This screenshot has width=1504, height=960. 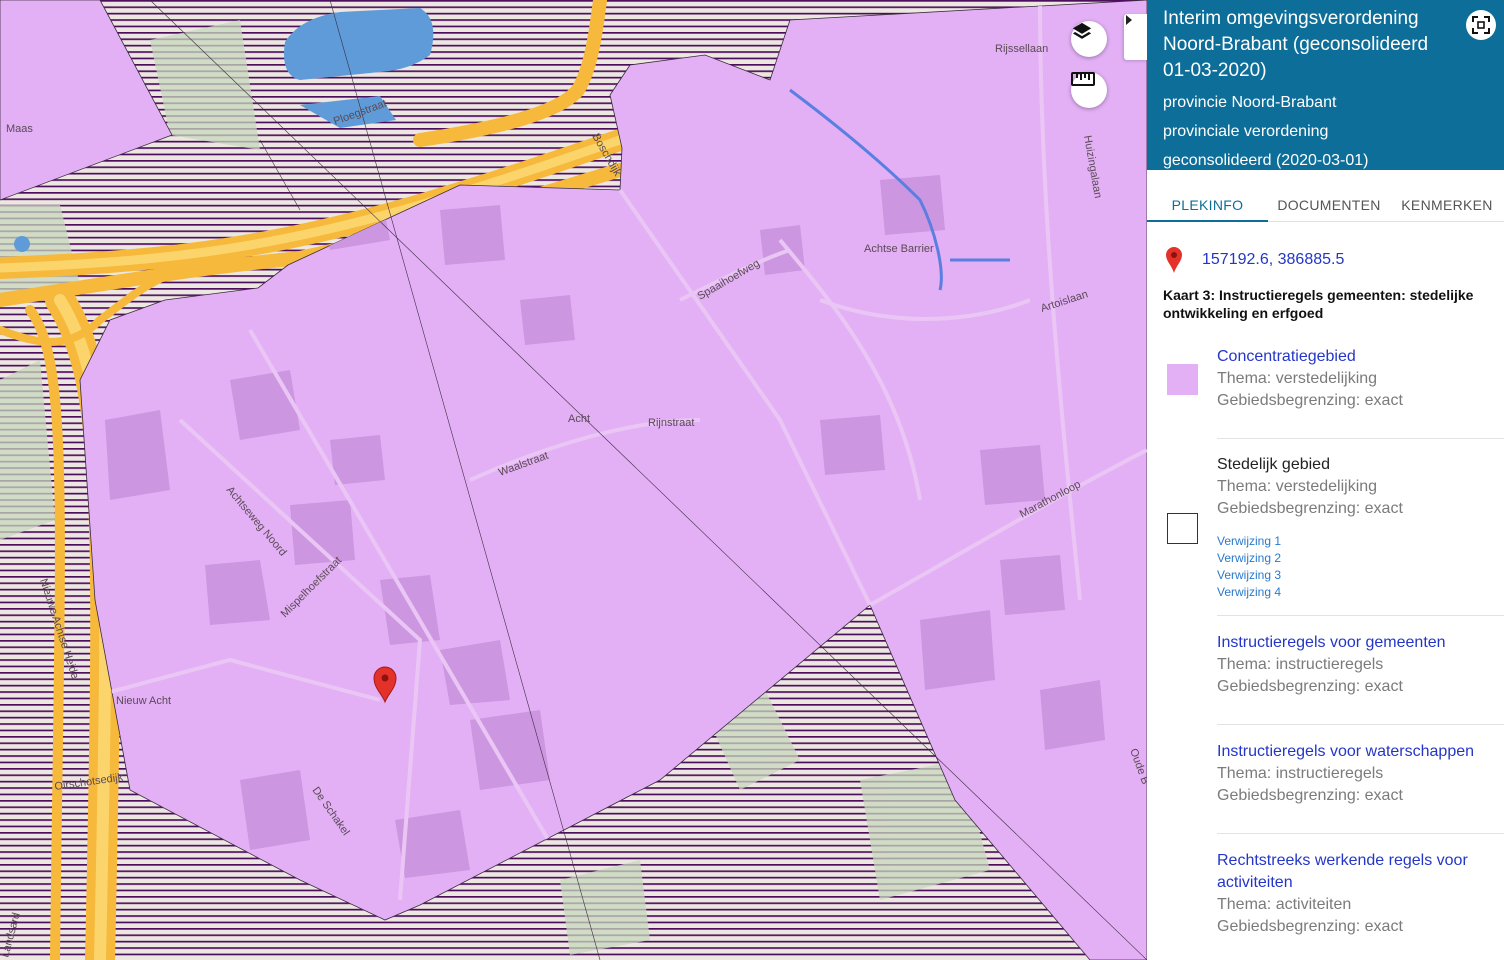 I want to click on layers-icon, so click(x=1082, y=30).